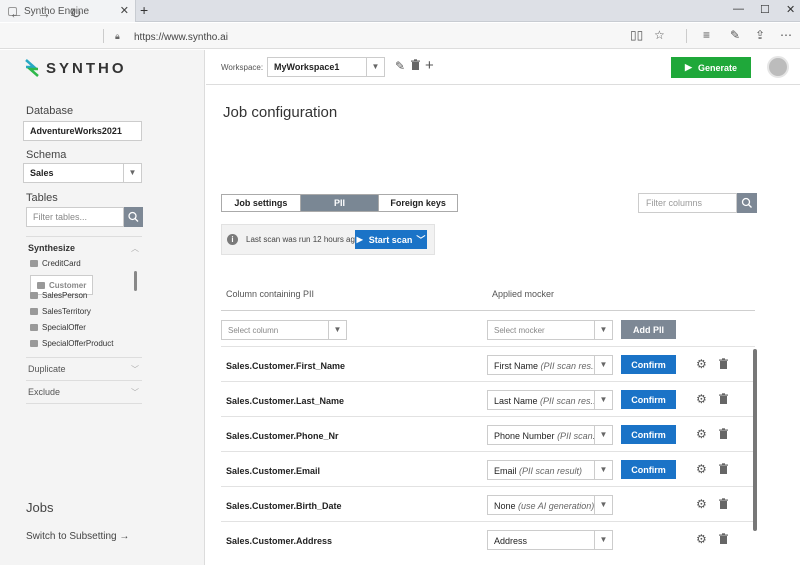  I want to click on mocker-value: First Name, so click(516, 366).